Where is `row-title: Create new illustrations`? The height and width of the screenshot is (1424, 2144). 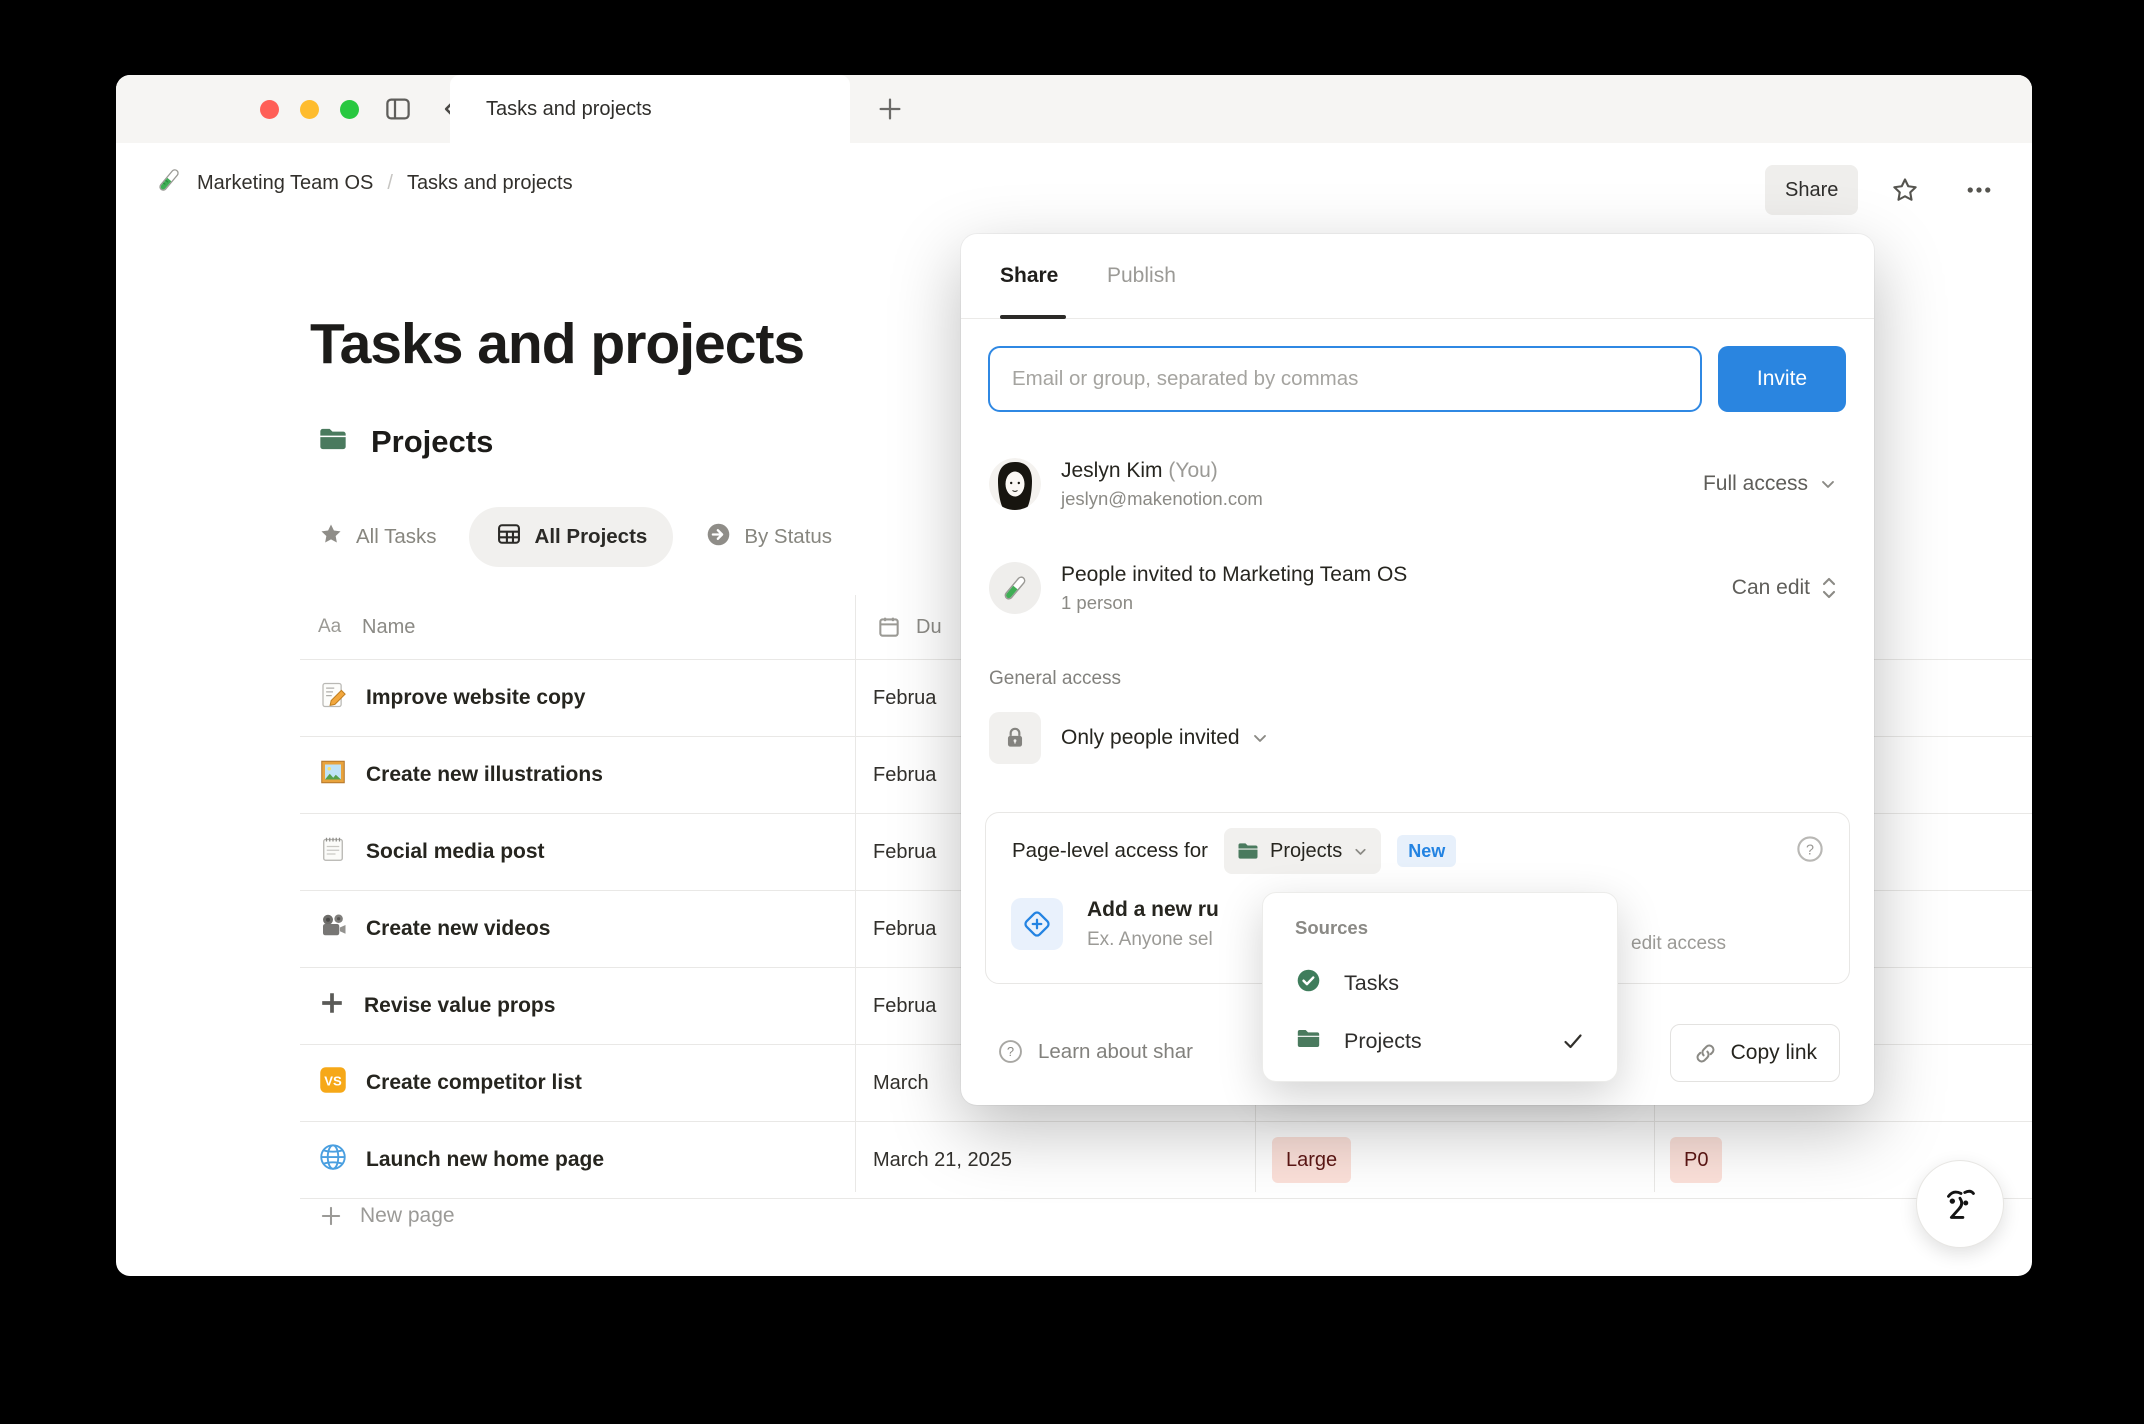
row-title: Create new illustrations is located at coordinates (460, 775).